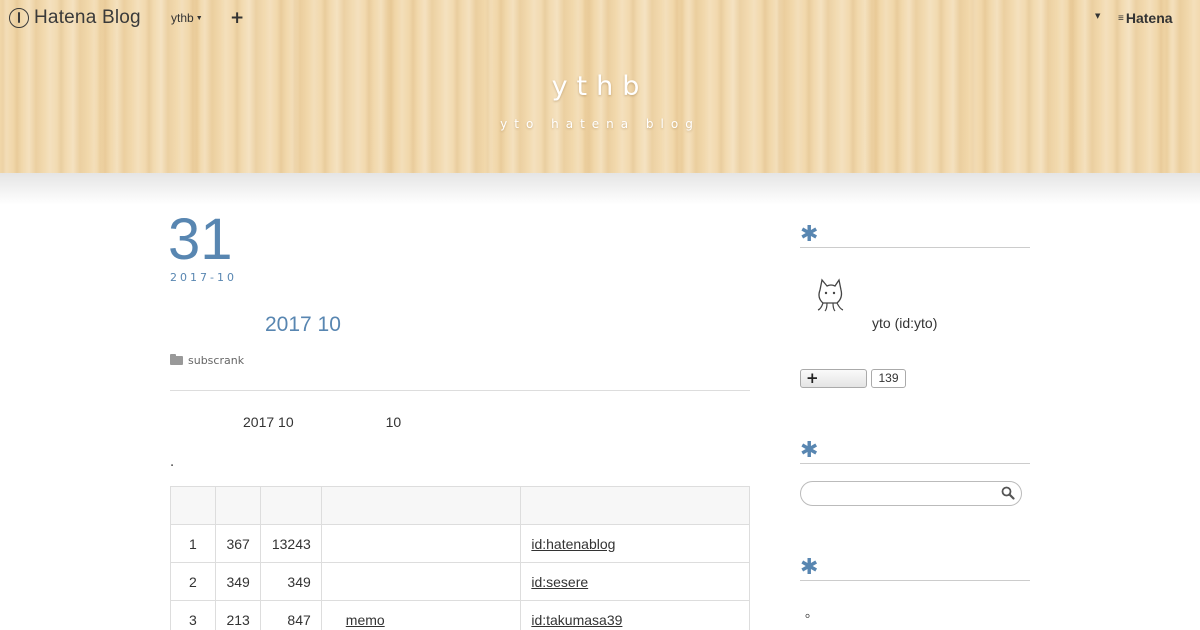 This screenshot has height=630, width=1200. I want to click on user-menu-chevron-down-icon: ▼, so click(1097, 16).